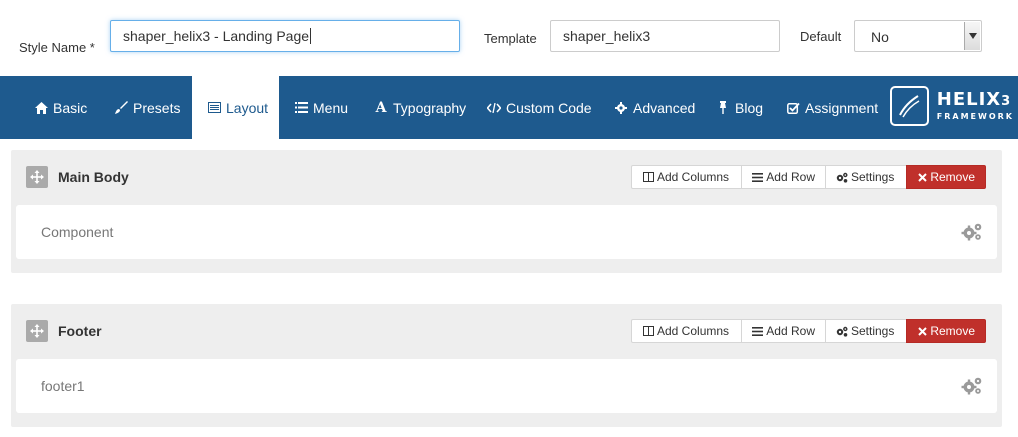 The image size is (1018, 437). I want to click on helix-logo-text: HELIX3 FRAMEWORK, so click(975, 106).